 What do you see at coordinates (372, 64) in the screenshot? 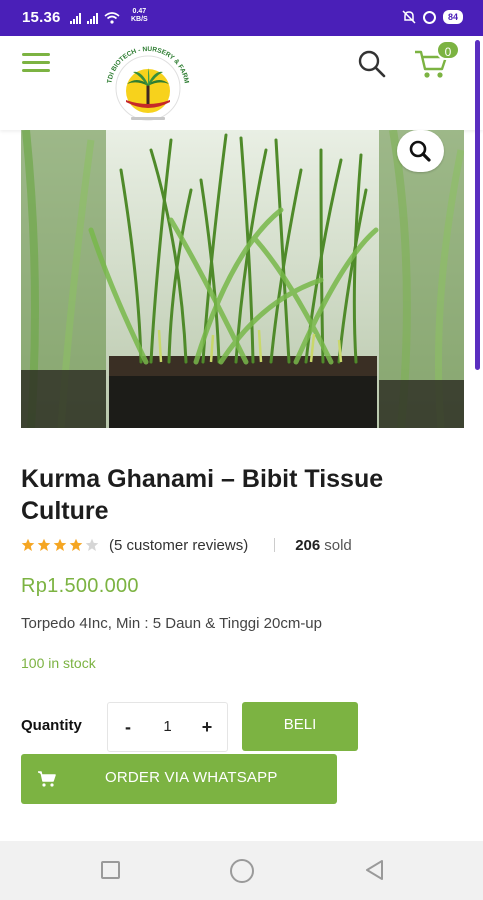
I see `search-icon` at bounding box center [372, 64].